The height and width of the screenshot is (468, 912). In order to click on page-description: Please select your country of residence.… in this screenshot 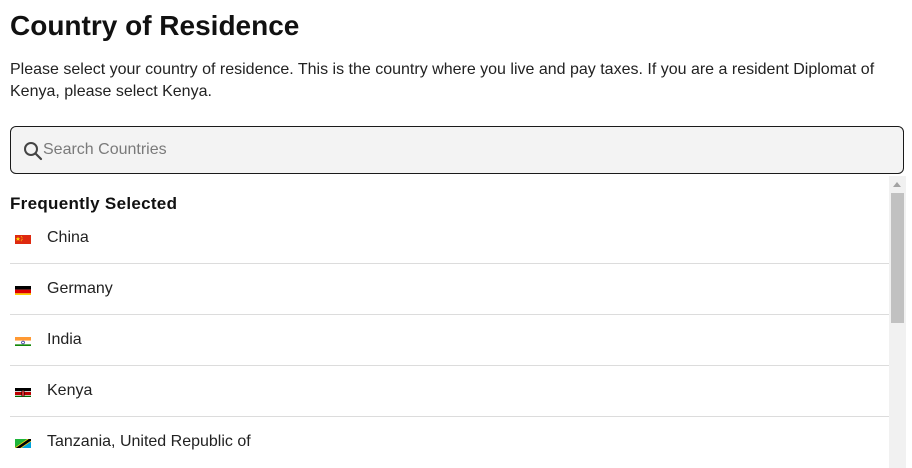, I will do `click(442, 80)`.